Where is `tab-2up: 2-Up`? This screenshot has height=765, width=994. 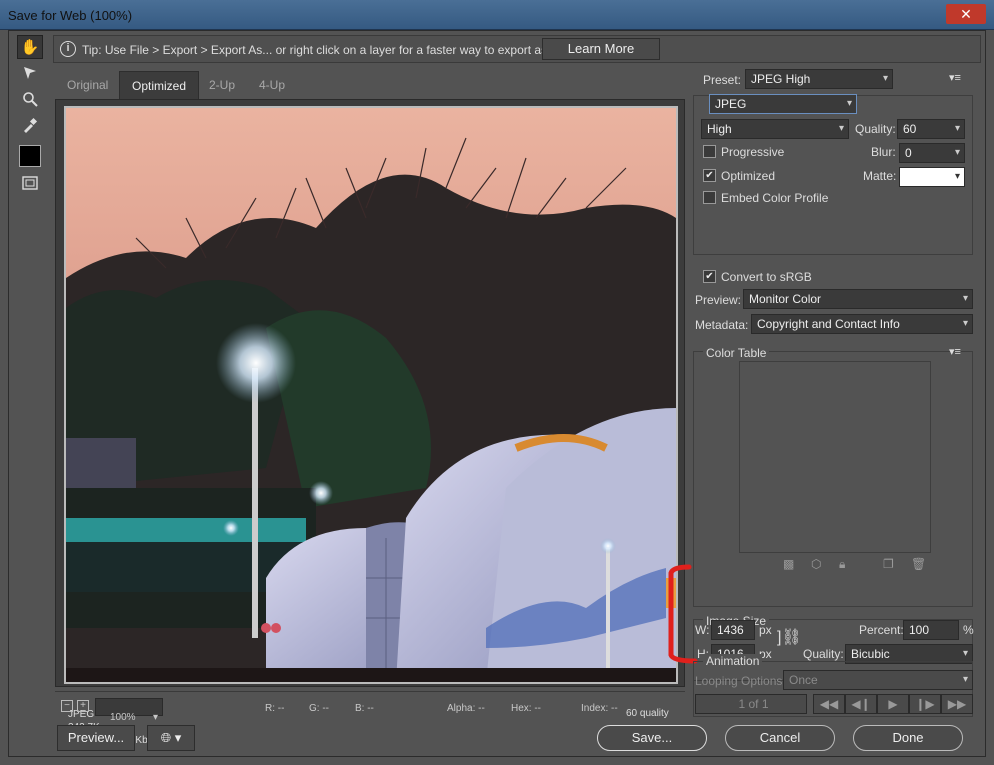
tab-2up: 2-Up is located at coordinates (222, 85).